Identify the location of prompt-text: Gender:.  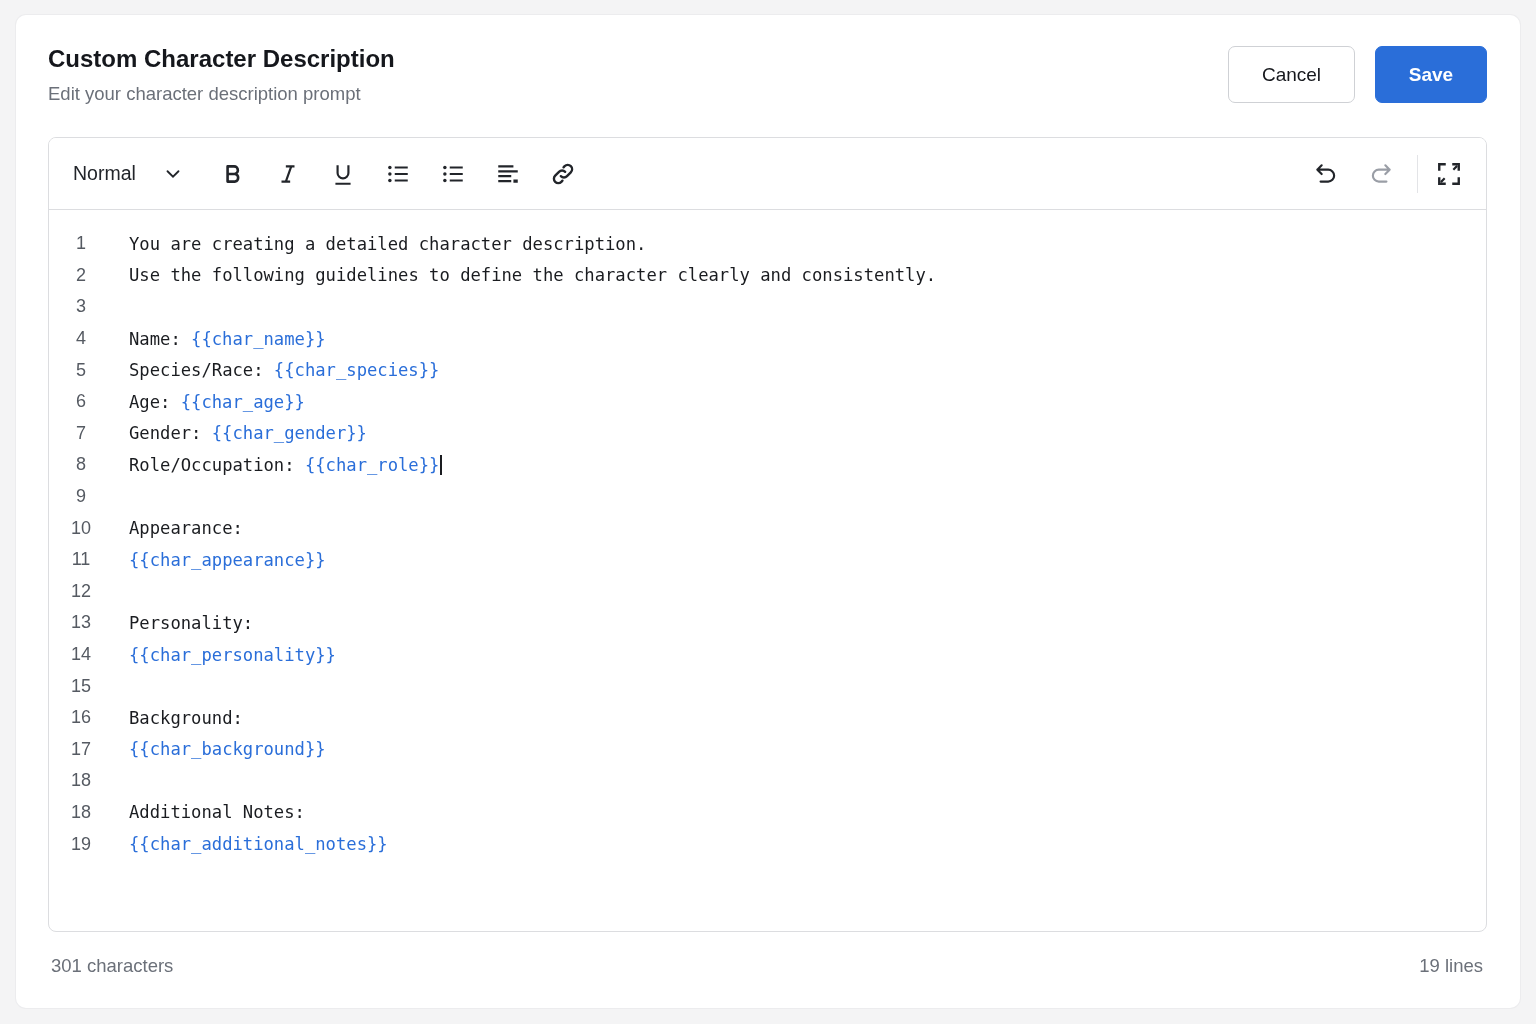
(165, 433).